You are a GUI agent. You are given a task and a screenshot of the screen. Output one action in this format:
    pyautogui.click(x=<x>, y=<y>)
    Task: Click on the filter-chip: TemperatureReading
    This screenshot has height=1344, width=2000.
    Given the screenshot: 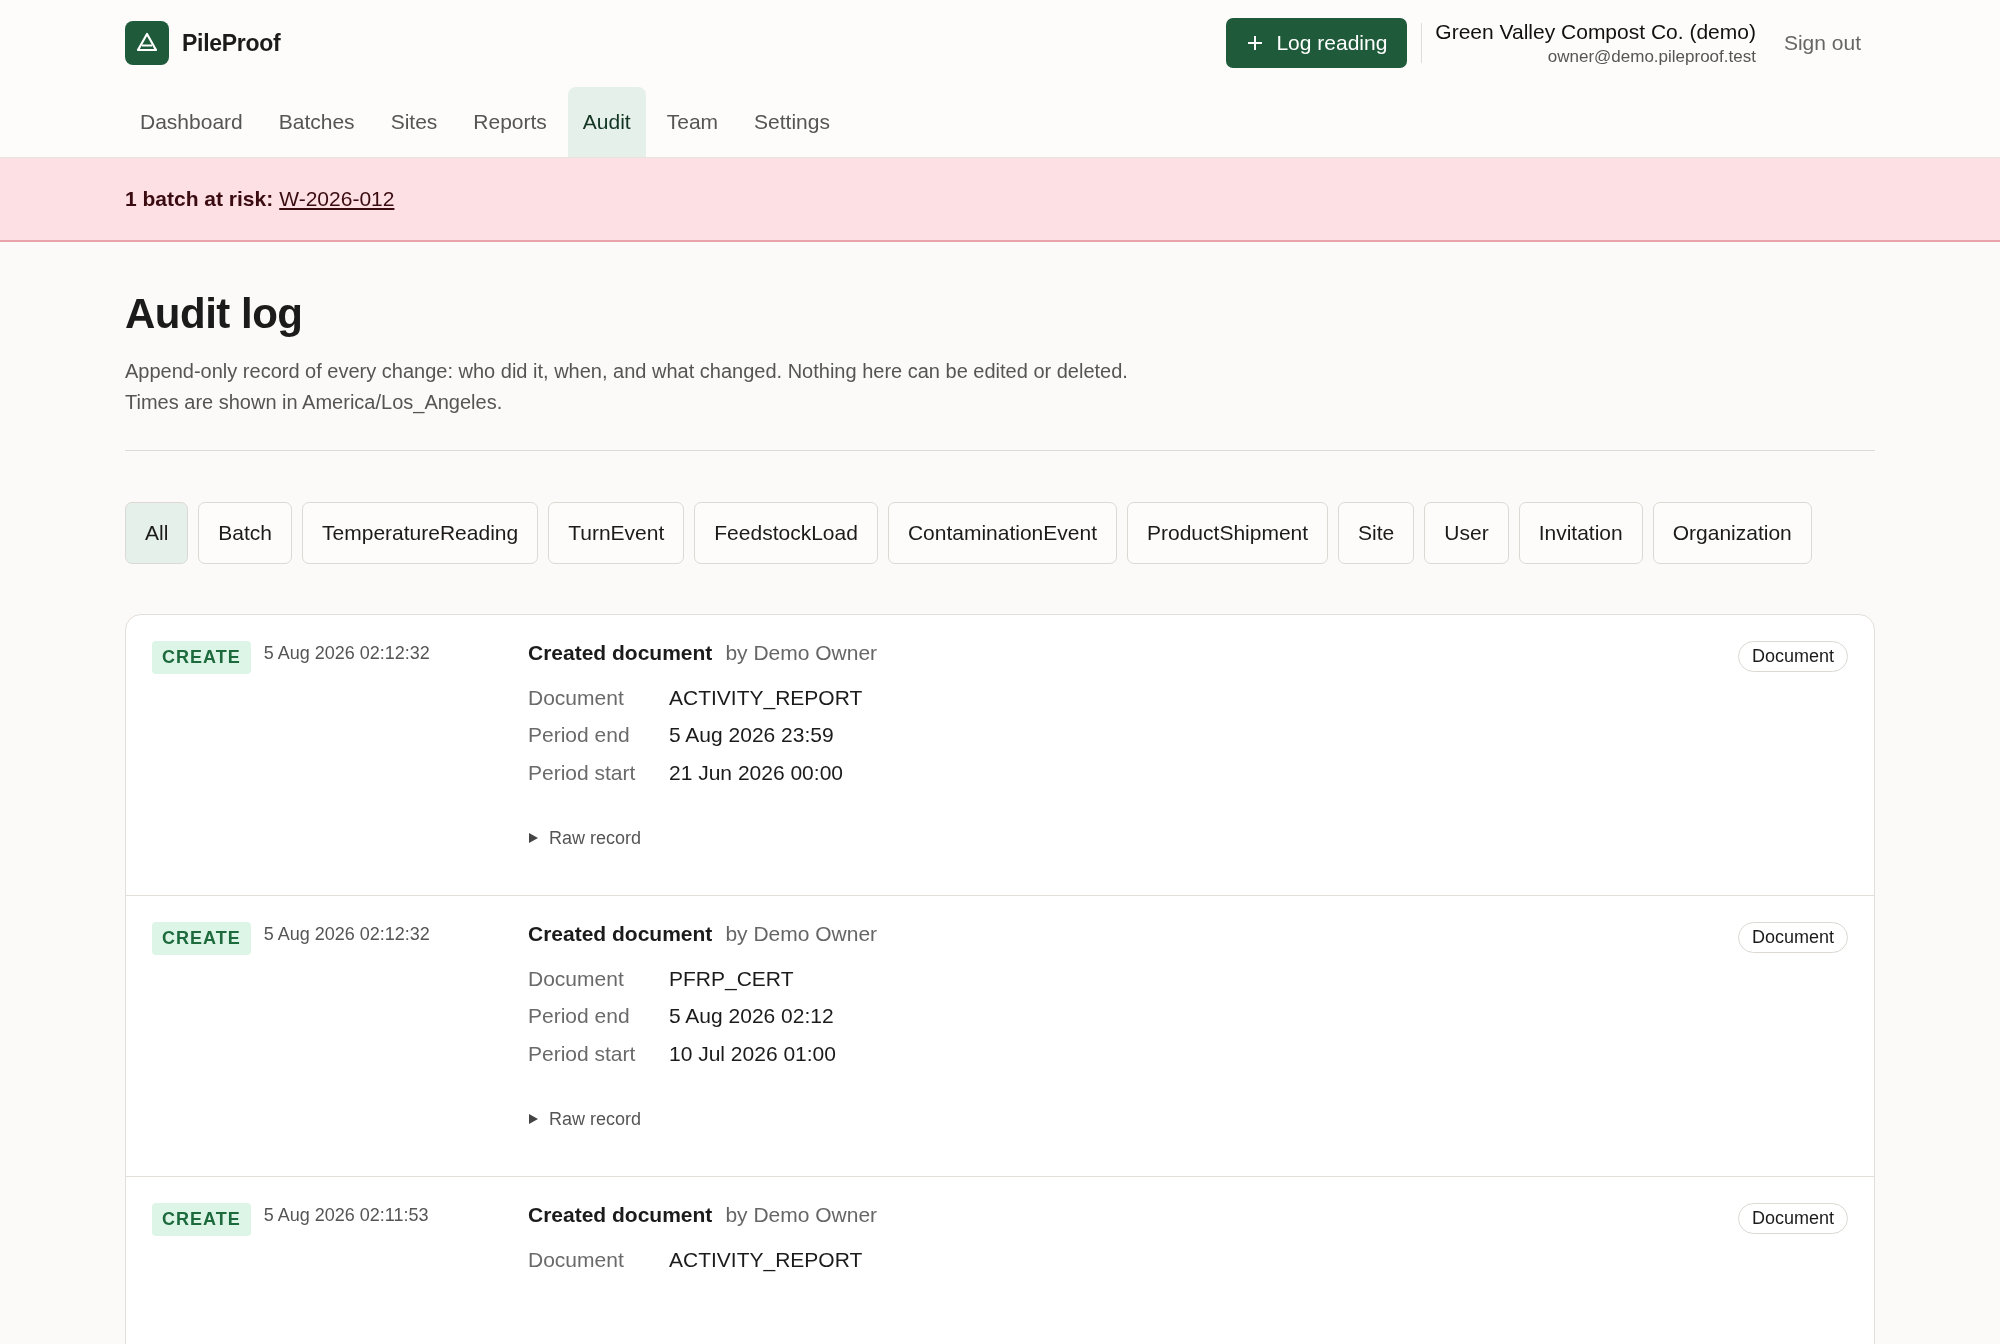 What is the action you would take?
    pyautogui.click(x=420, y=533)
    